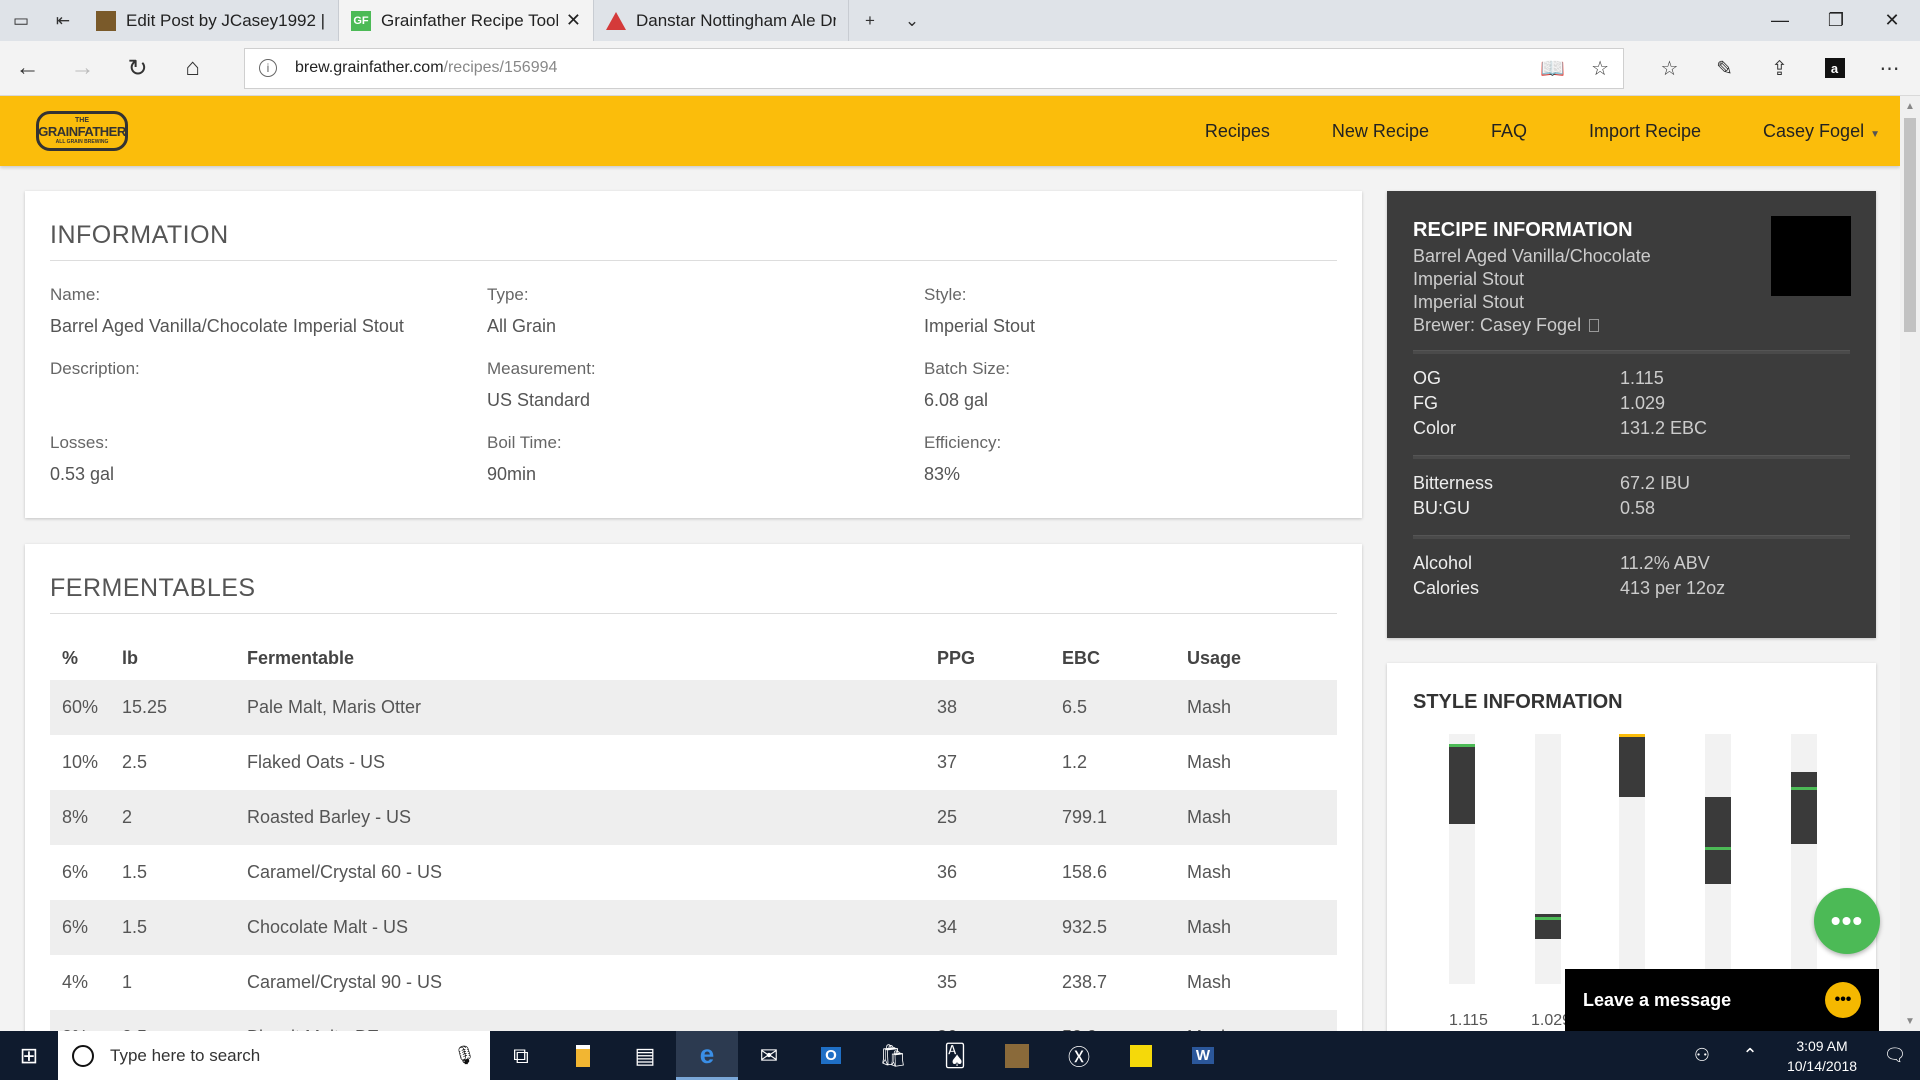 The height and width of the screenshot is (1080, 1920). Describe the element at coordinates (1017, 1055) in the screenshot. I see `photos-app-icon` at that location.